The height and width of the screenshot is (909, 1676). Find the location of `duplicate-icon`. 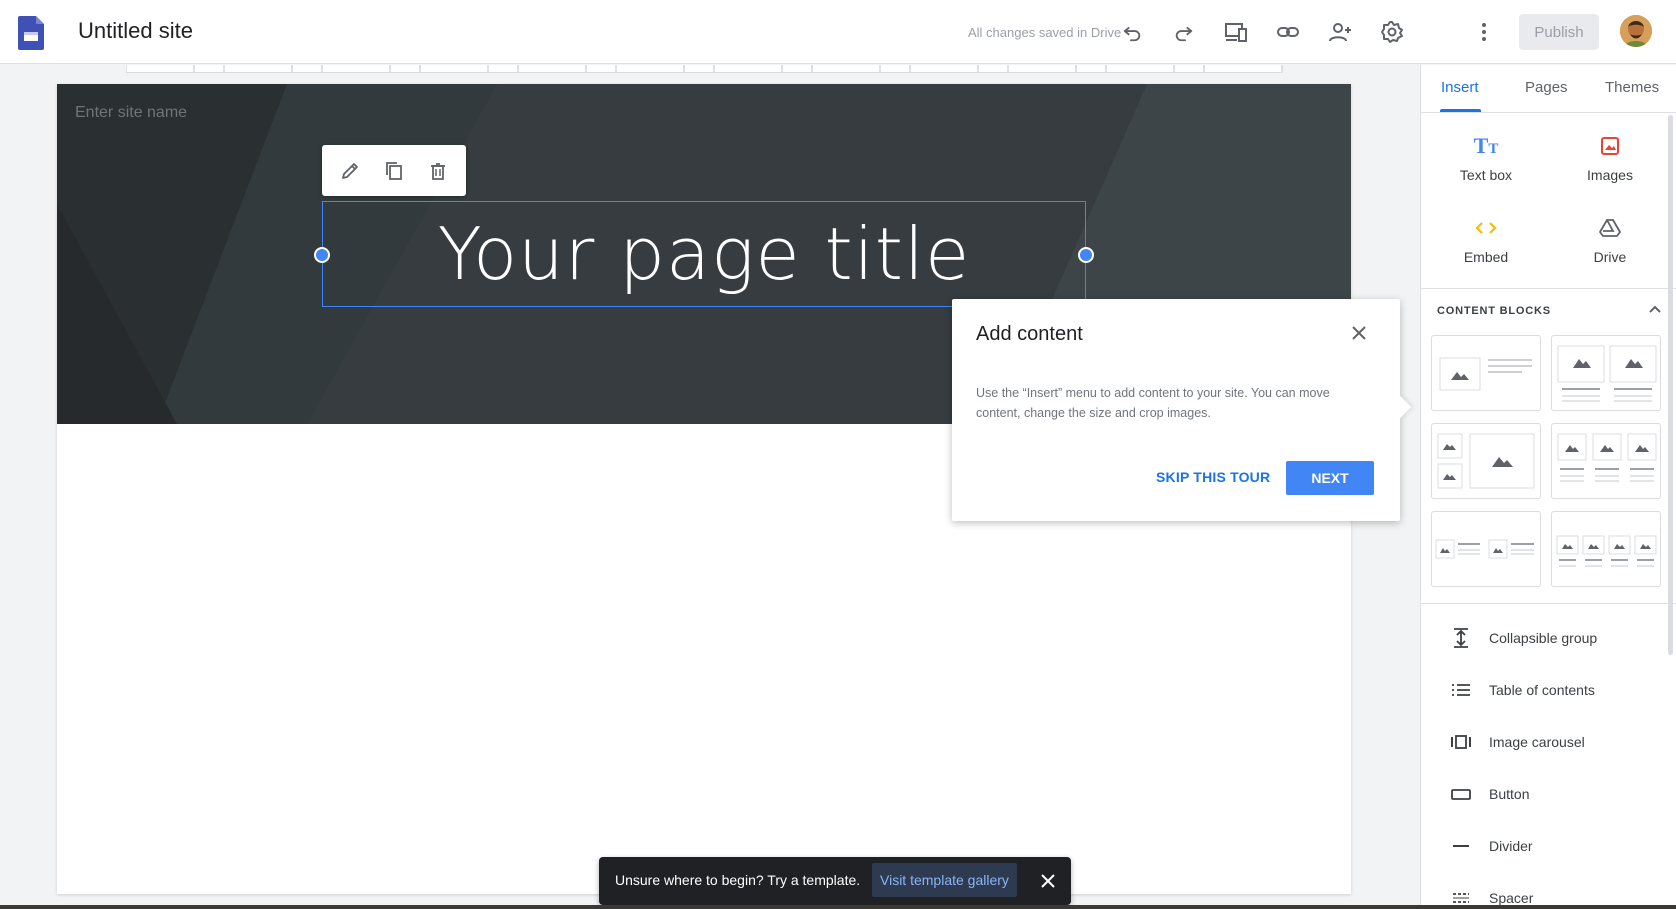

duplicate-icon is located at coordinates (394, 171).